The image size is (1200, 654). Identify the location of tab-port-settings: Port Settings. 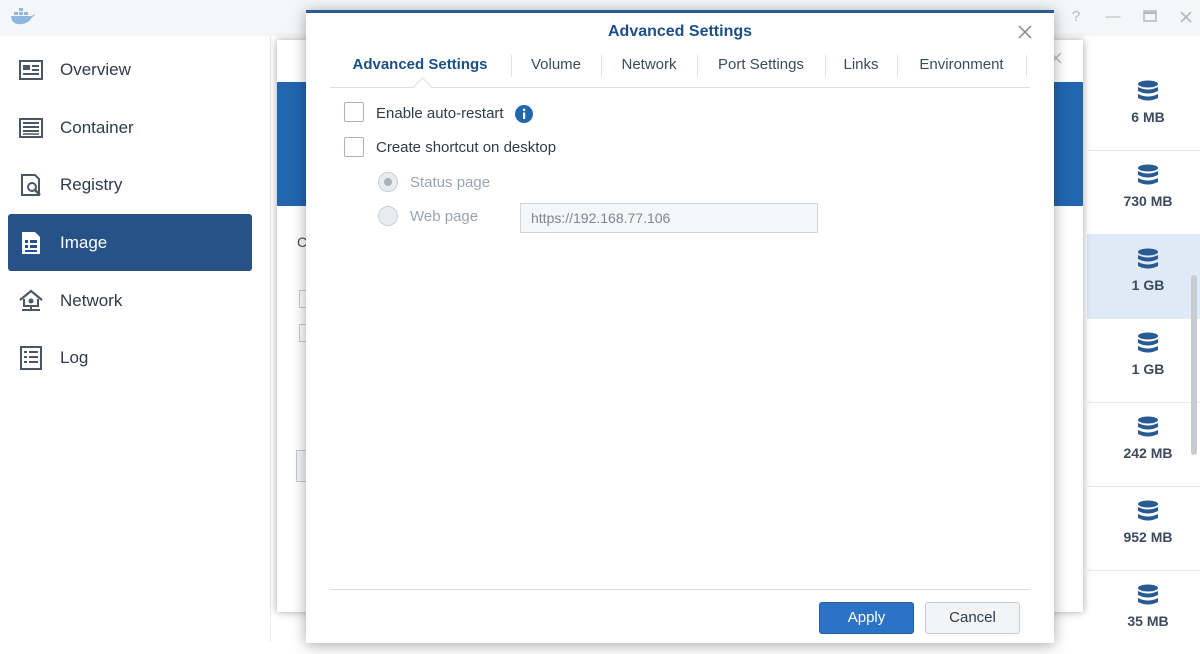
(761, 69).